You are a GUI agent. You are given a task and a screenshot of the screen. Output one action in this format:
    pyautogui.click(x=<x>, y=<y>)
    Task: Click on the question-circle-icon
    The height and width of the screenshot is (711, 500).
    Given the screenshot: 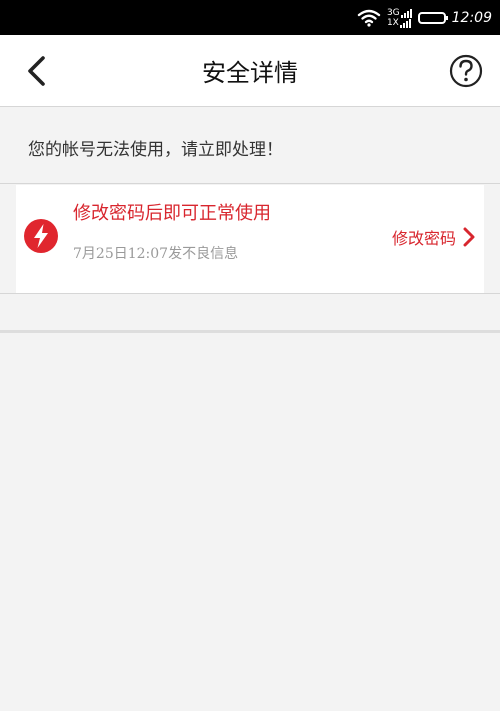 What is the action you would take?
    pyautogui.click(x=466, y=71)
    